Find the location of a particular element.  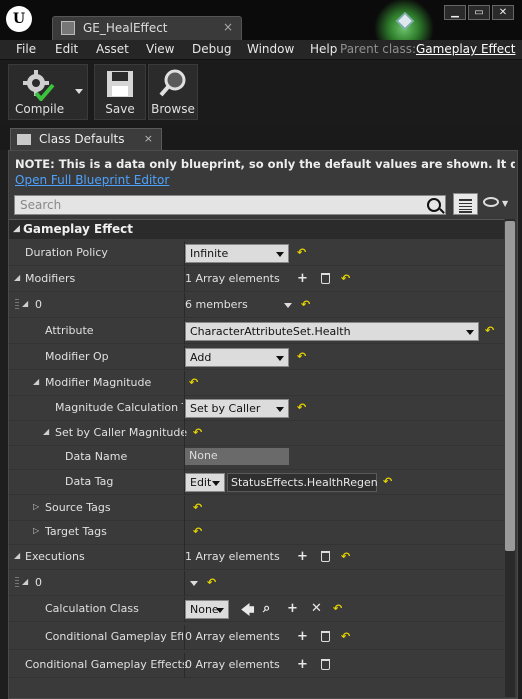

magnitude-calc-type-dropdown: Set by Caller is located at coordinates (237, 408).